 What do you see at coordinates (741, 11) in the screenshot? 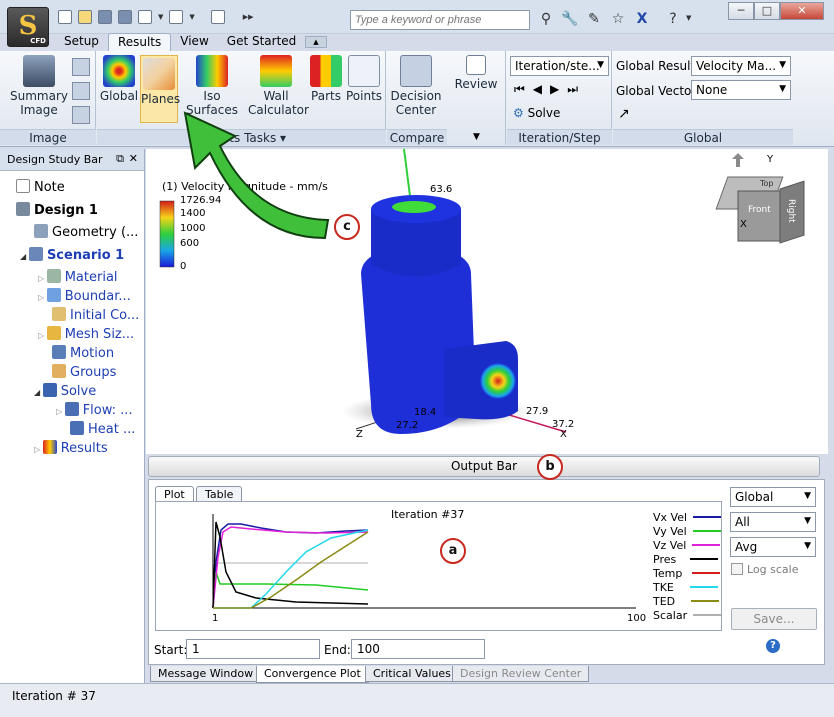
I see `minimize-button: ─` at bounding box center [741, 11].